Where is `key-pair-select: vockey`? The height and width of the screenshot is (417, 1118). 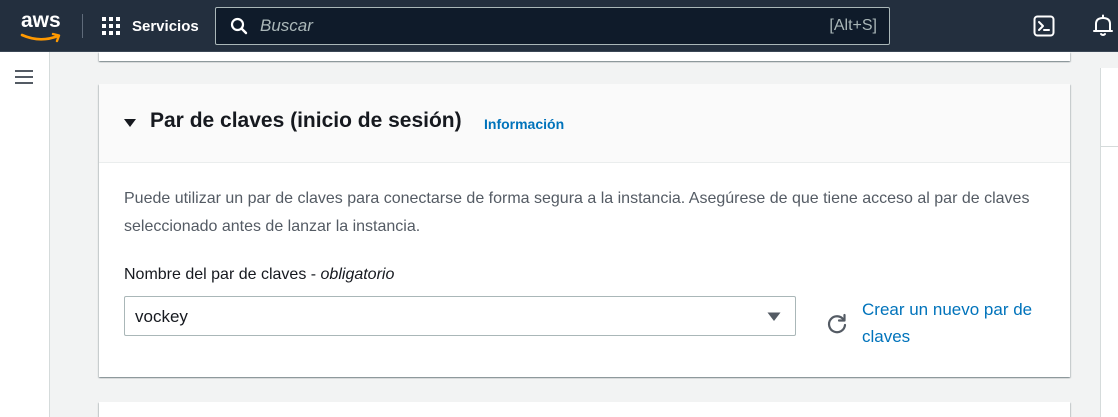 key-pair-select: vockey is located at coordinates (460, 316).